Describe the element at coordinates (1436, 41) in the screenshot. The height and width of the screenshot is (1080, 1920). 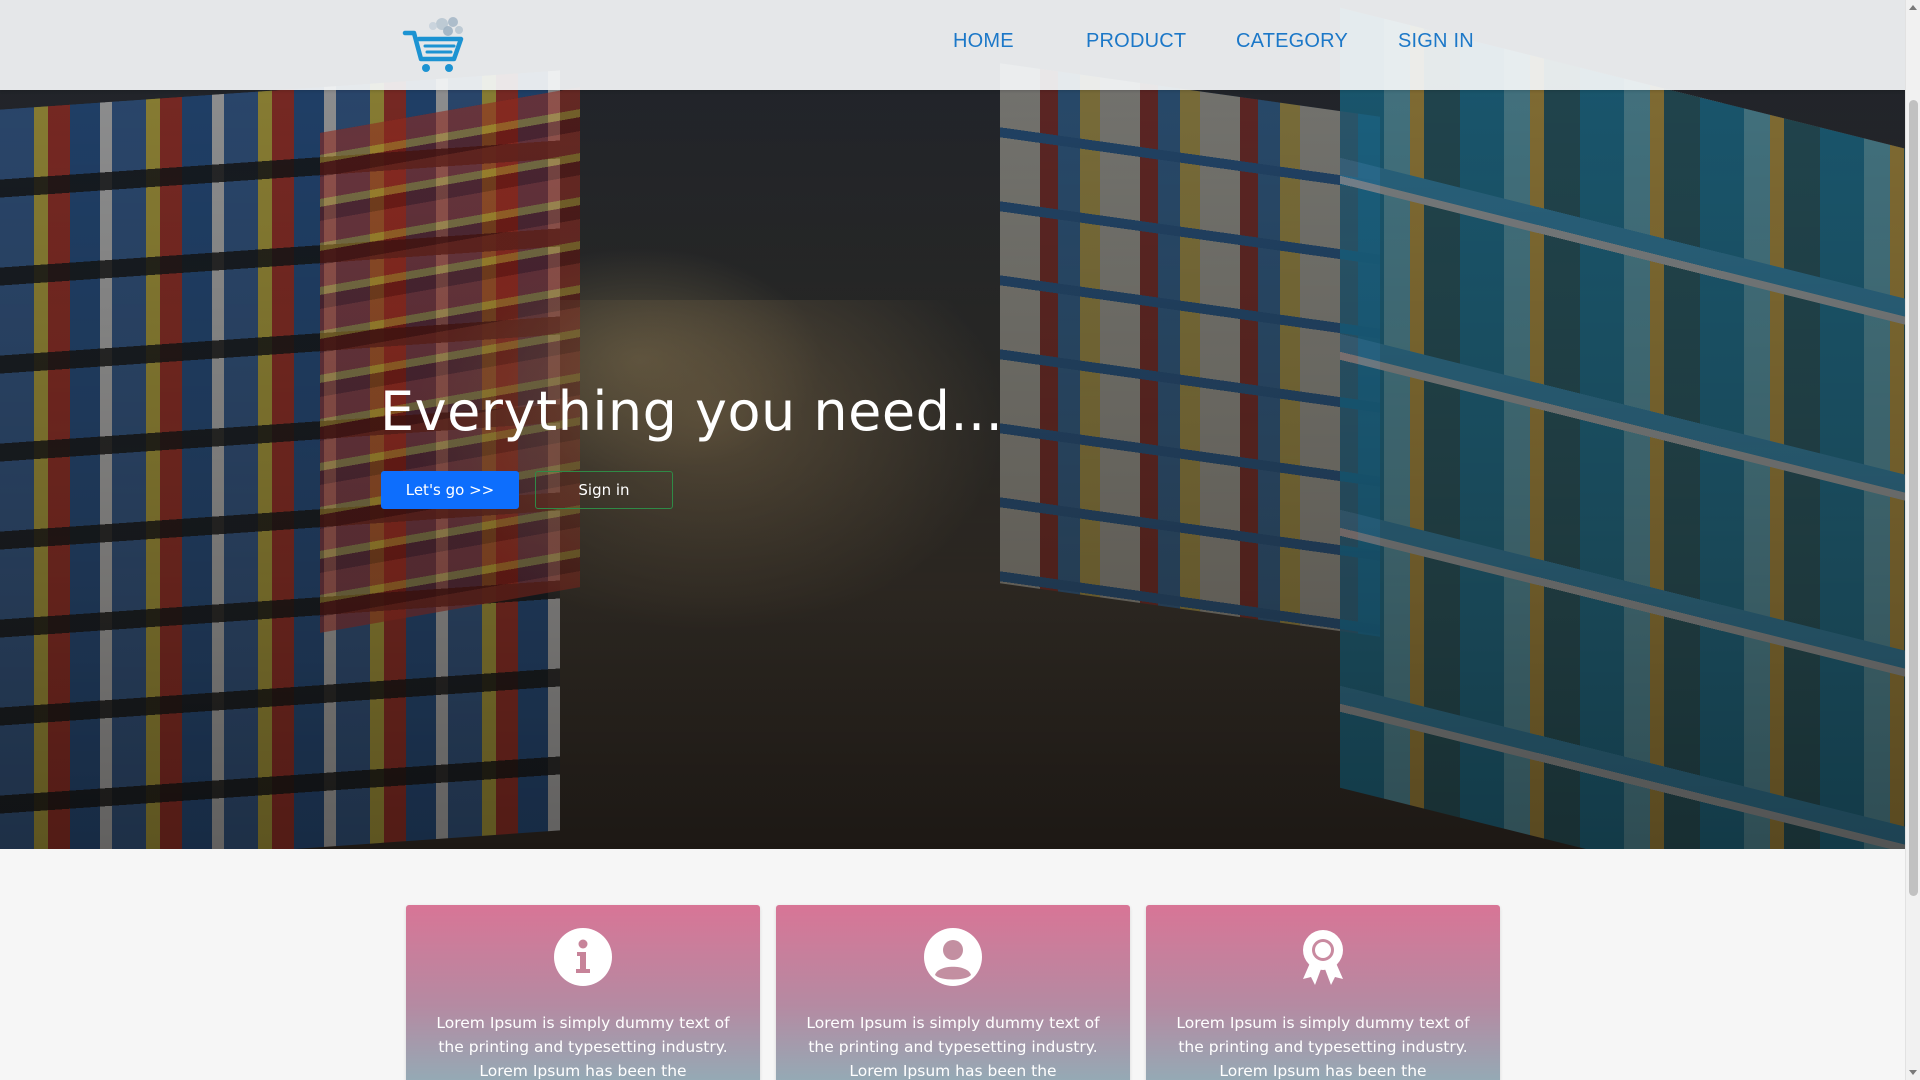
I see `nav-link-sign-in: SIGN IN` at that location.